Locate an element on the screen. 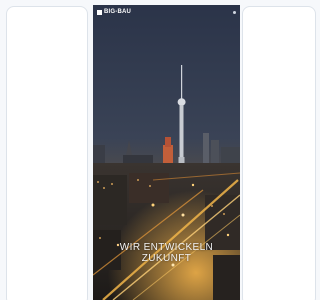  app-topbar: BIG-BAU is located at coordinates (166, 12).